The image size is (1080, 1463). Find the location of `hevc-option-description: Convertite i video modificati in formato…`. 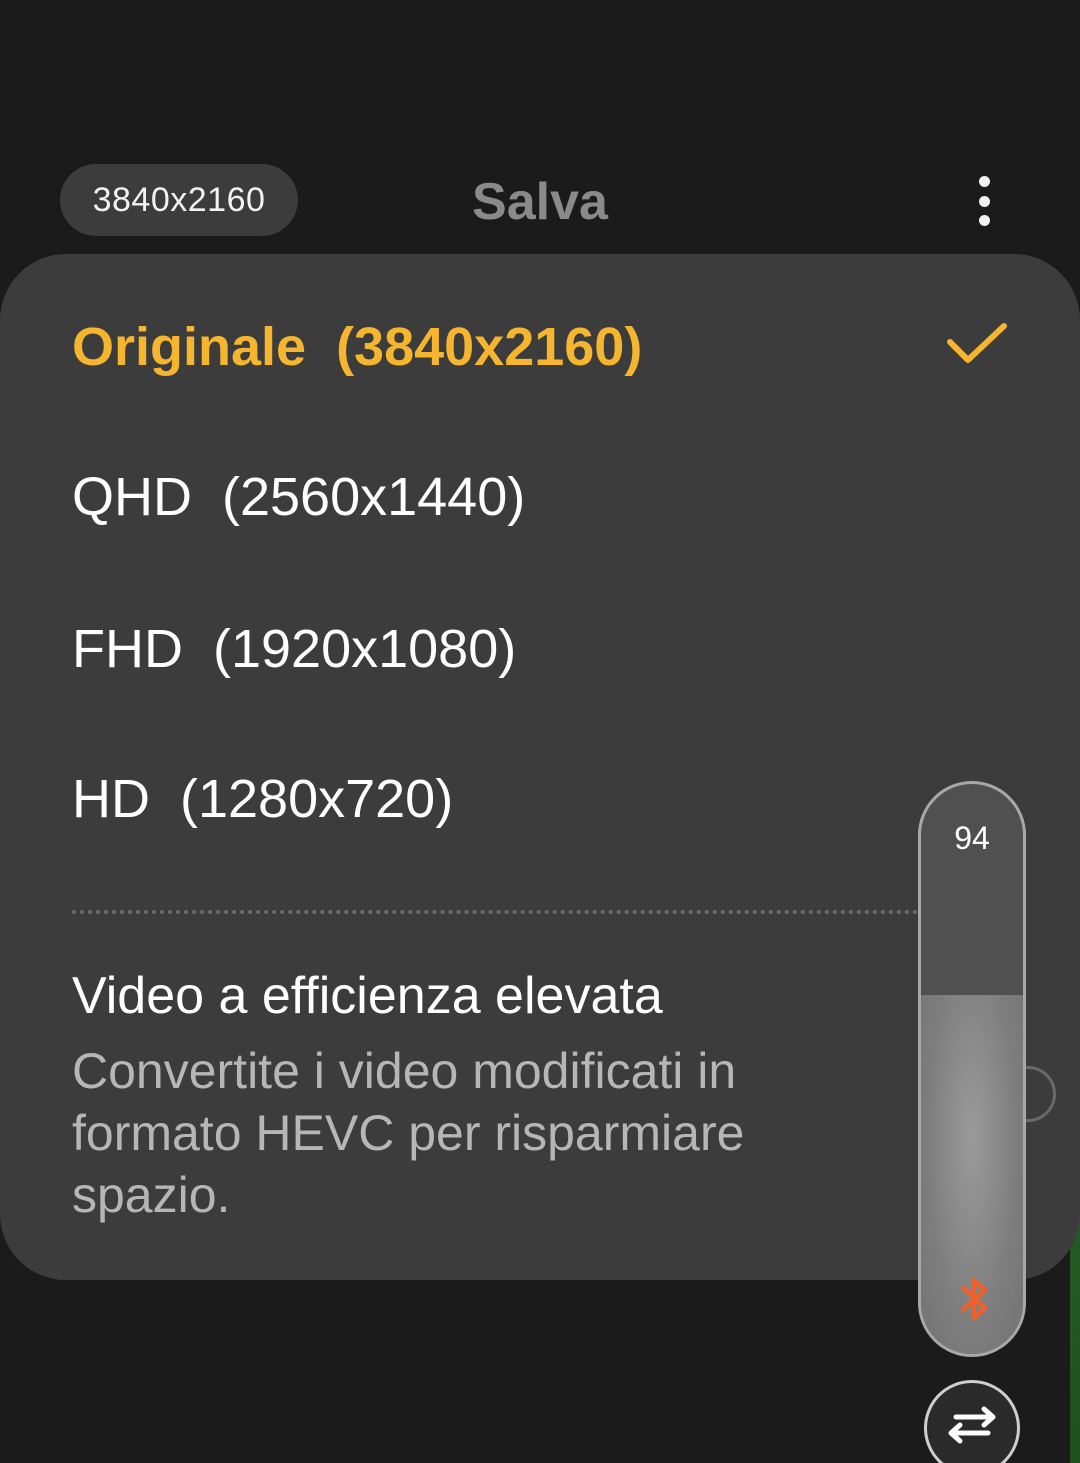

hevc-option-description: Convertite i video modificati in formato… is located at coordinates (408, 1133).